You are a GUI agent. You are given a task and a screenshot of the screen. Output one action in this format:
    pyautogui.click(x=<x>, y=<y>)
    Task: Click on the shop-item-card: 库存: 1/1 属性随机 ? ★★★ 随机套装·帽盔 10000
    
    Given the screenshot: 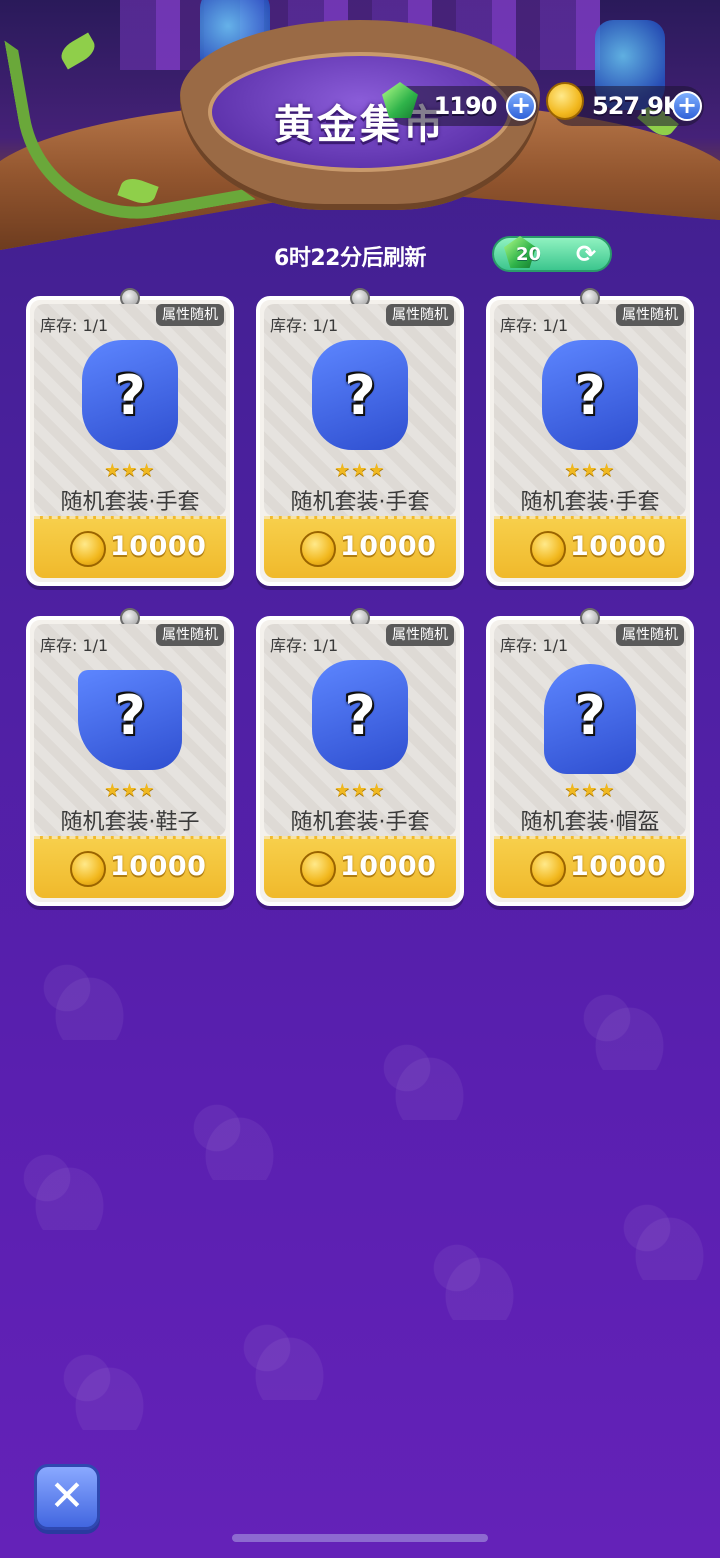 What is the action you would take?
    pyautogui.click(x=590, y=757)
    